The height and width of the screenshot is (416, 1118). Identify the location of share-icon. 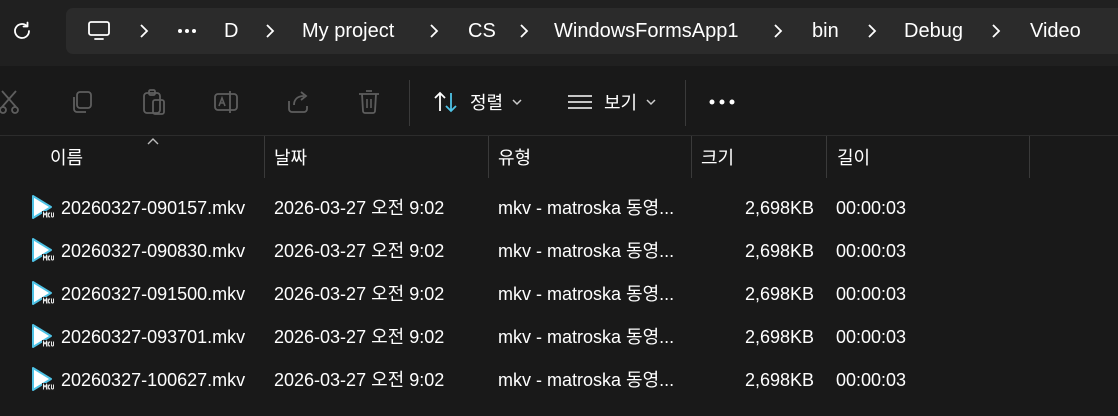
(298, 102).